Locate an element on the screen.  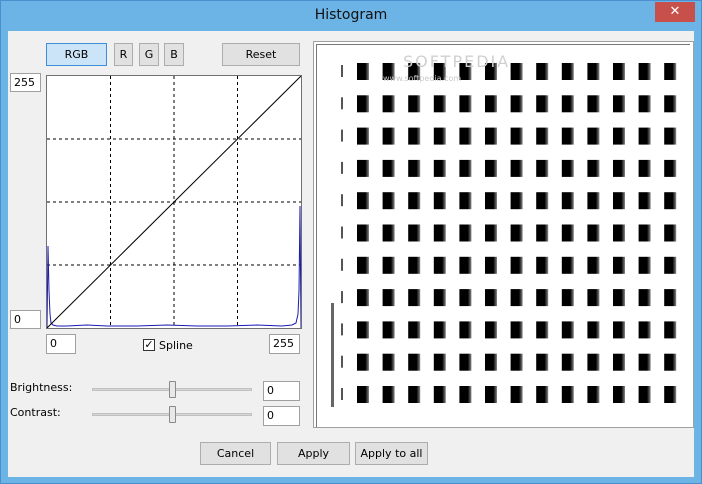
channel-rgb-button: RGB is located at coordinates (76, 54).